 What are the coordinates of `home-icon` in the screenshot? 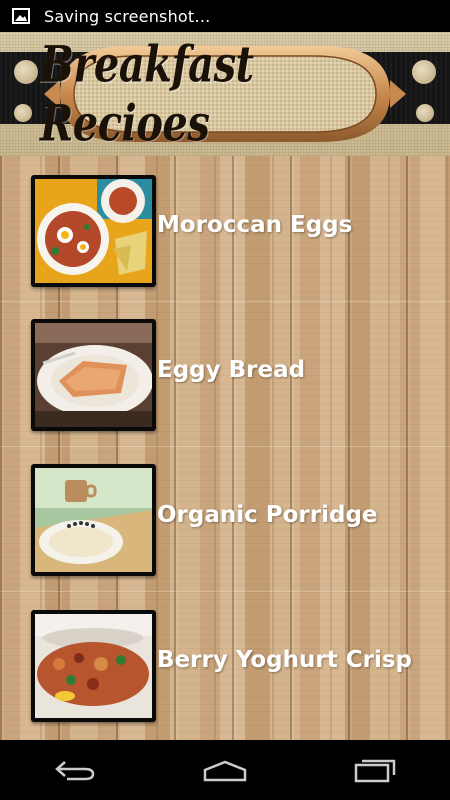 It's located at (225, 771).